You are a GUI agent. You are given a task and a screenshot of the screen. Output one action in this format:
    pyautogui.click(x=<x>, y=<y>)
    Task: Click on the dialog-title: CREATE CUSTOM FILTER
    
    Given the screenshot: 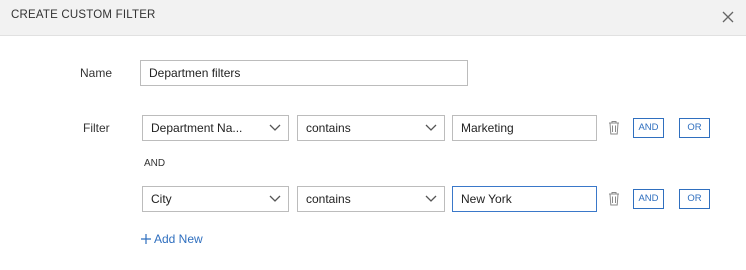 What is the action you would take?
    pyautogui.click(x=83, y=15)
    